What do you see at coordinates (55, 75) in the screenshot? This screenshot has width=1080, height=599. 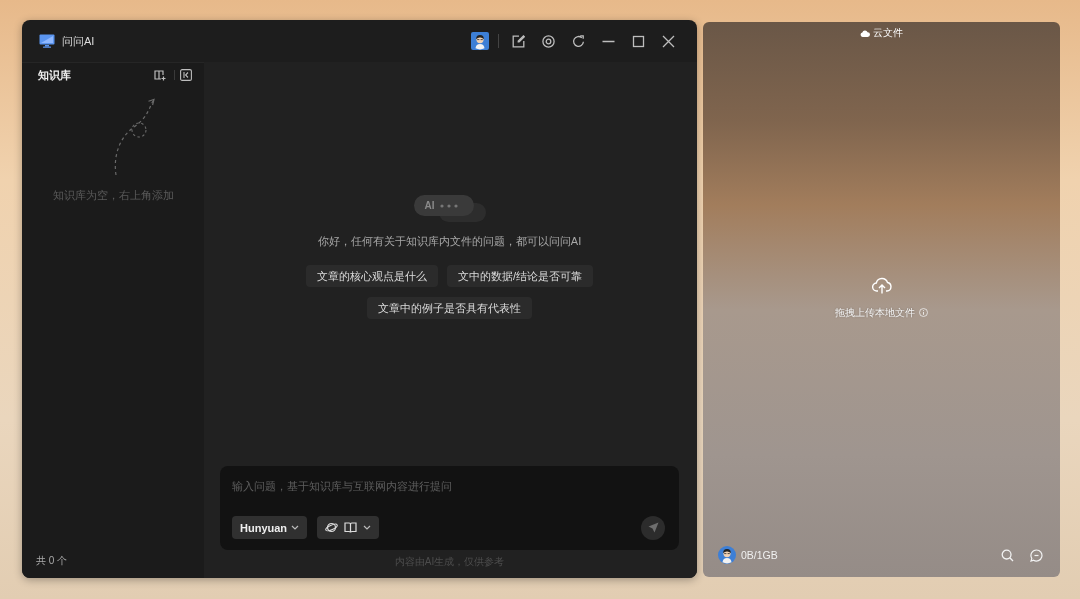 I see `sidebar-title: 知识库` at bounding box center [55, 75].